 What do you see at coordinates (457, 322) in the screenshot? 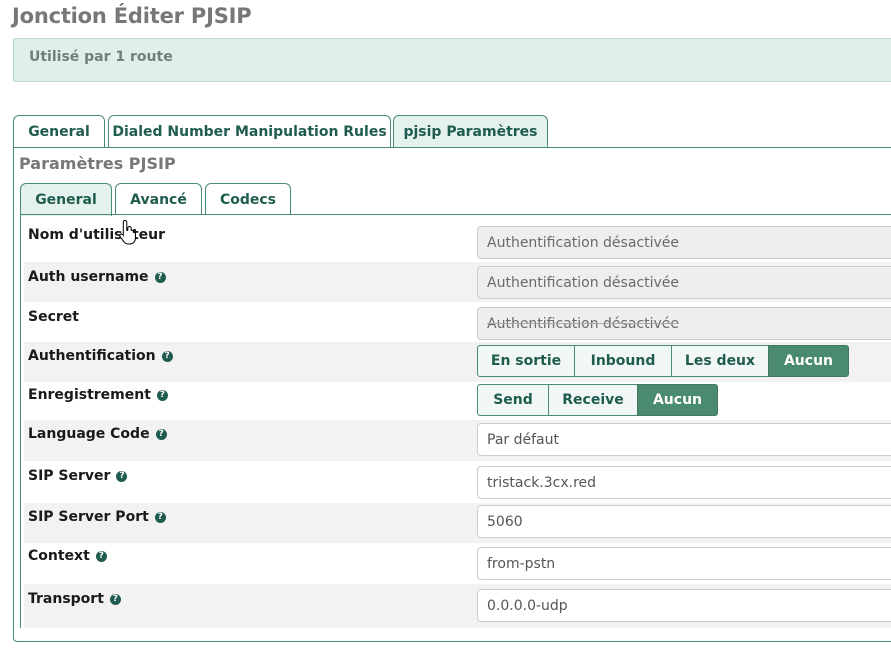
I see `row-secret: Secret Authentification désactivée` at bounding box center [457, 322].